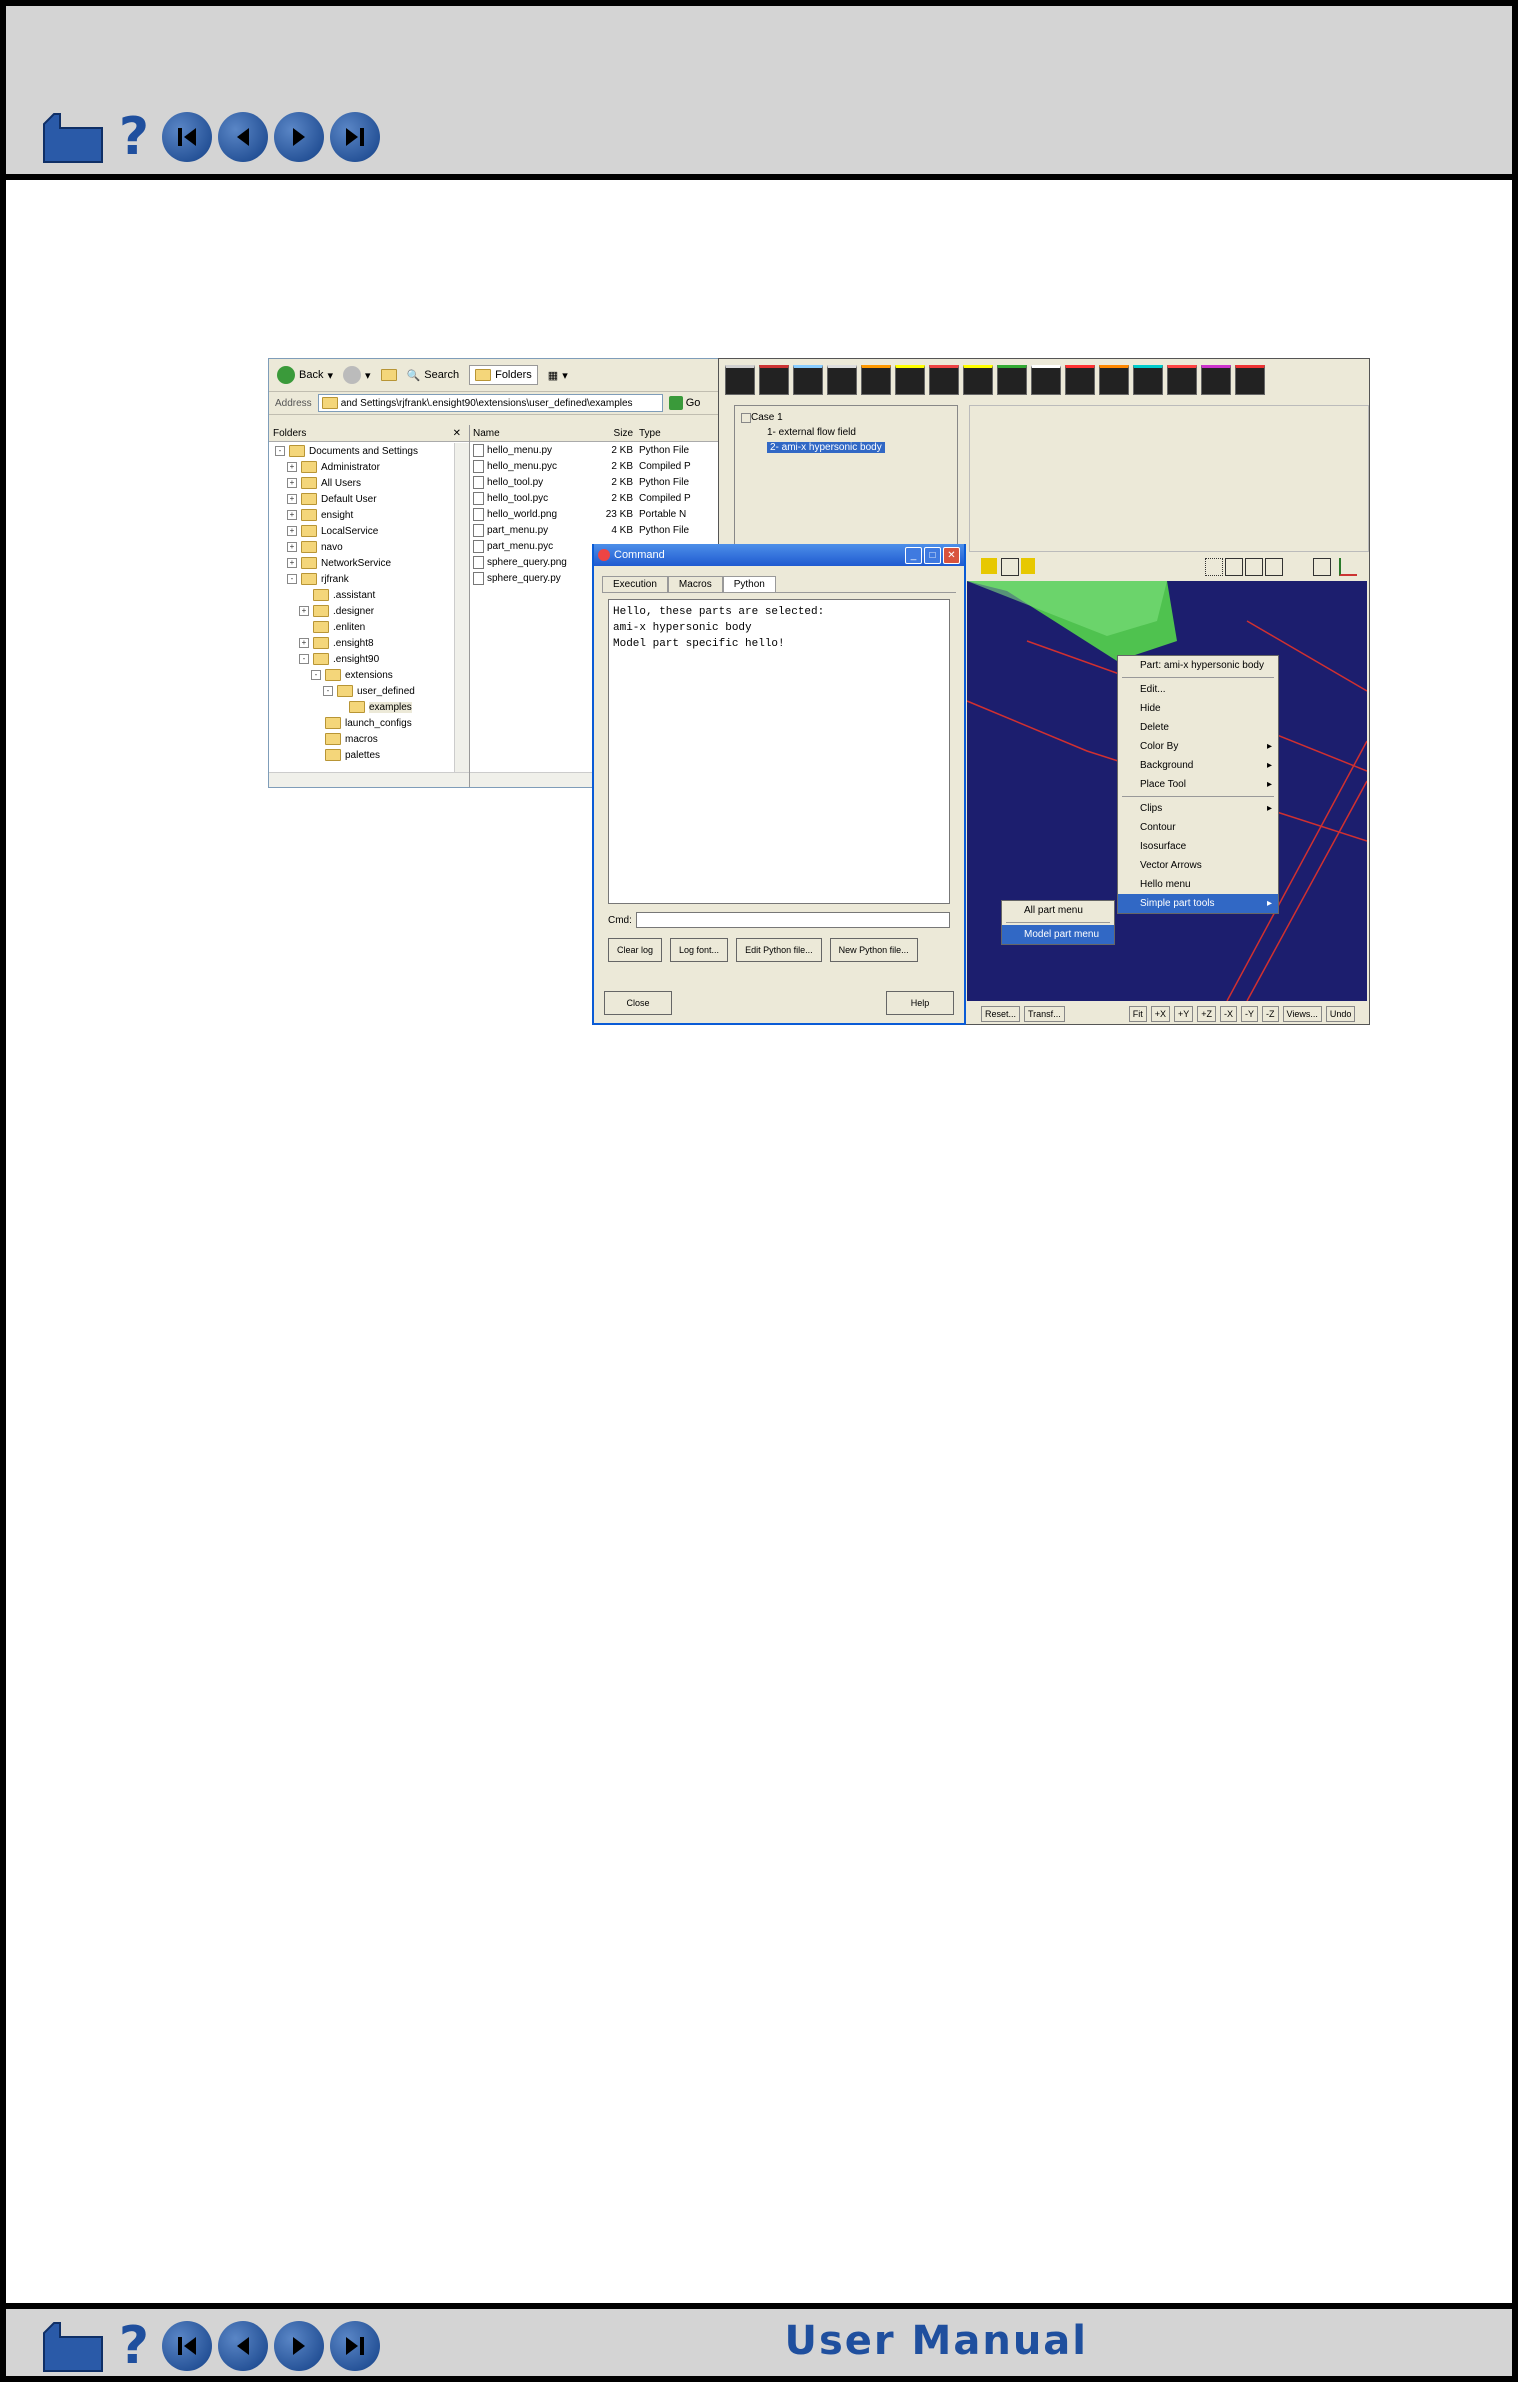 The image size is (1518, 2382). I want to click on file-row: hello_tool.pyc 2 KB Compiled P, so click(594, 498).